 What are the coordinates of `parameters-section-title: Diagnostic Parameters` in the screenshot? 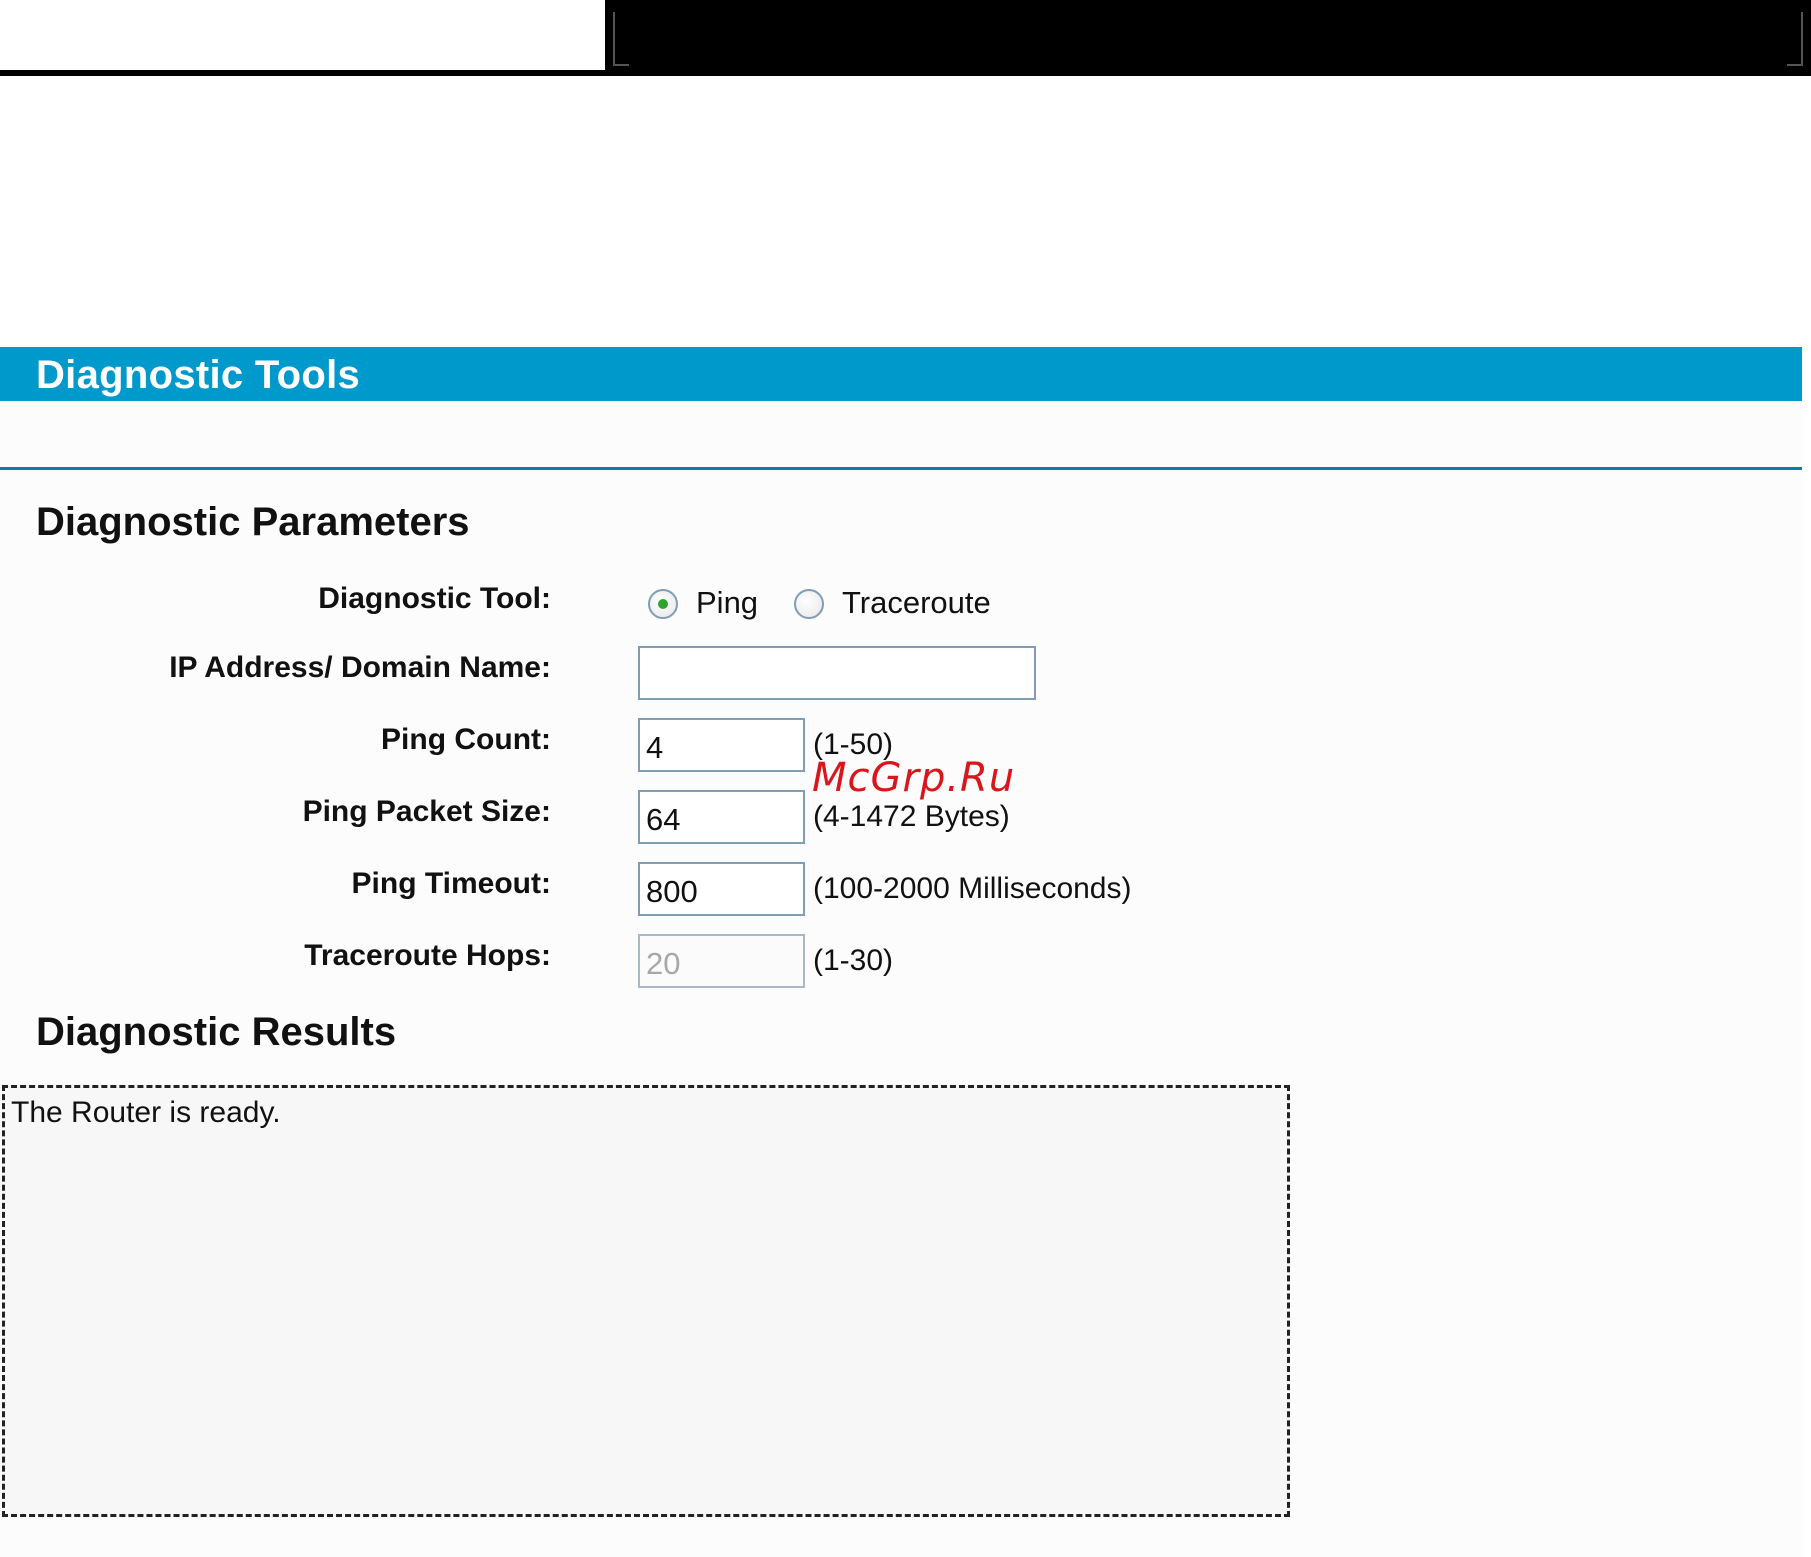 It's located at (253, 522).